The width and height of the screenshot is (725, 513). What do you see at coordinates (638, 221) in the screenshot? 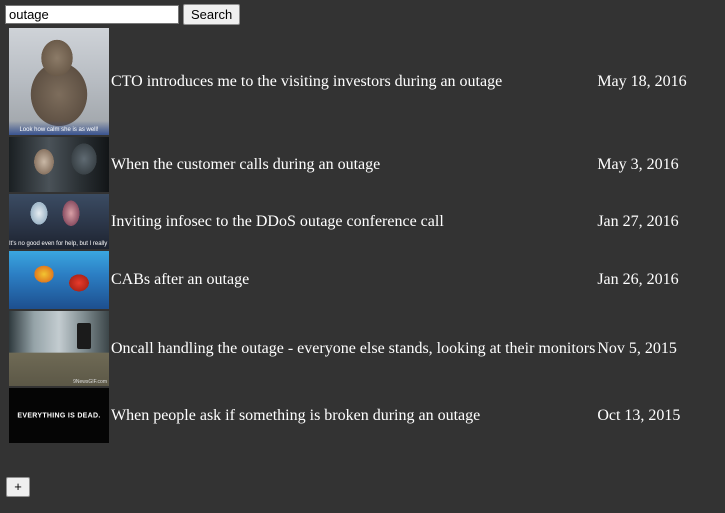
I see `result-date: Jan 27, 2016` at bounding box center [638, 221].